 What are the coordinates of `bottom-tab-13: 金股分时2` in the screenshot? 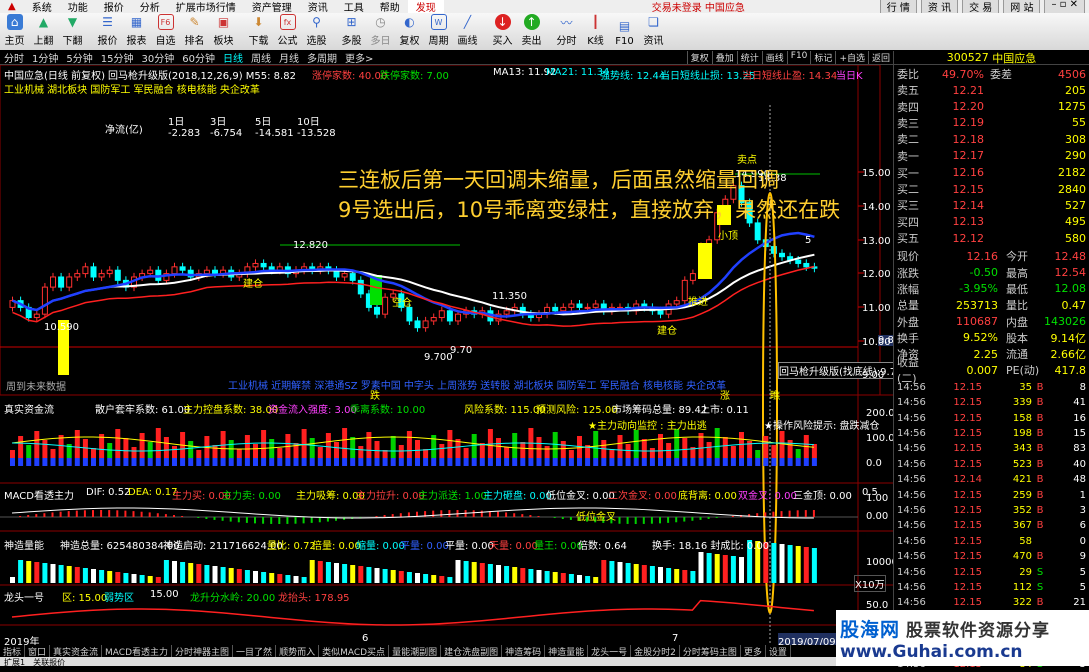 It's located at (655, 651).